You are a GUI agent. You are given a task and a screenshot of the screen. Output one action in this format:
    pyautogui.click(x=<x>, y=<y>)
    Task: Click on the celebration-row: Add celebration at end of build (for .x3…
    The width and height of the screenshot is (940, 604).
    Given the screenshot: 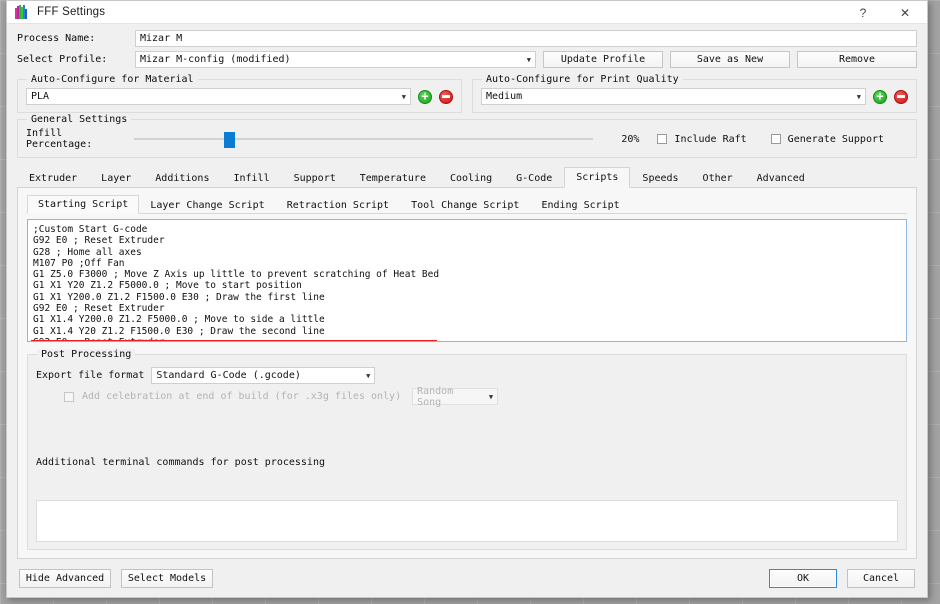 What is the action you would take?
    pyautogui.click(x=481, y=396)
    